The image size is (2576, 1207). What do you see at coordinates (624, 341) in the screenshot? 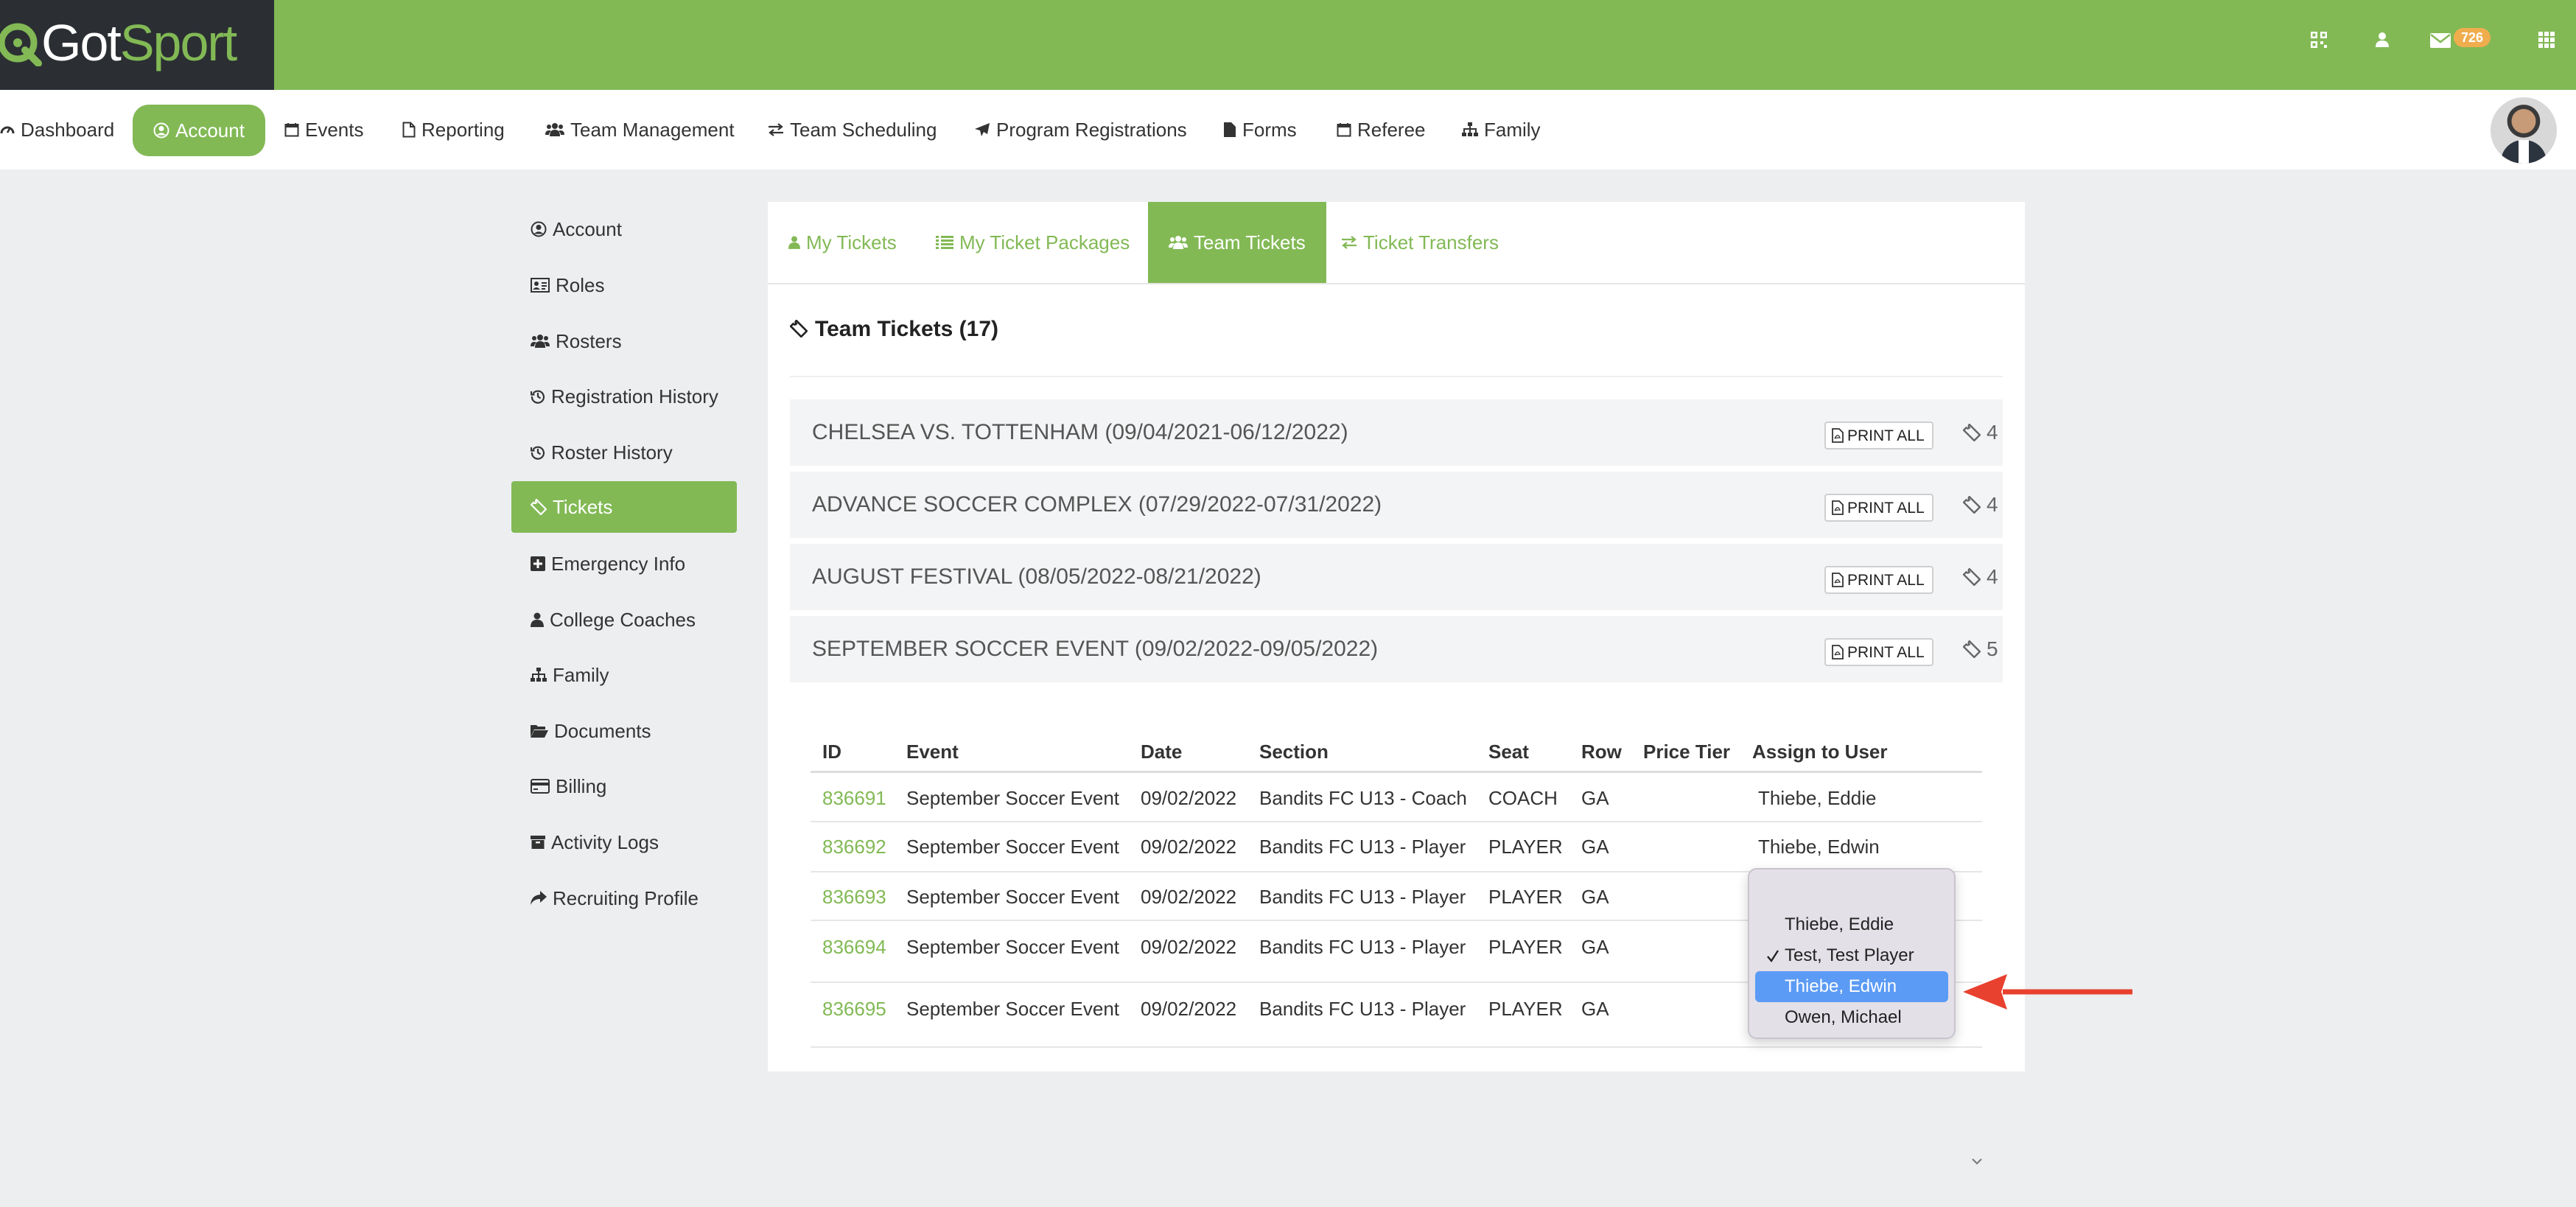
I see `sidebar-item-rosters: Rosters` at bounding box center [624, 341].